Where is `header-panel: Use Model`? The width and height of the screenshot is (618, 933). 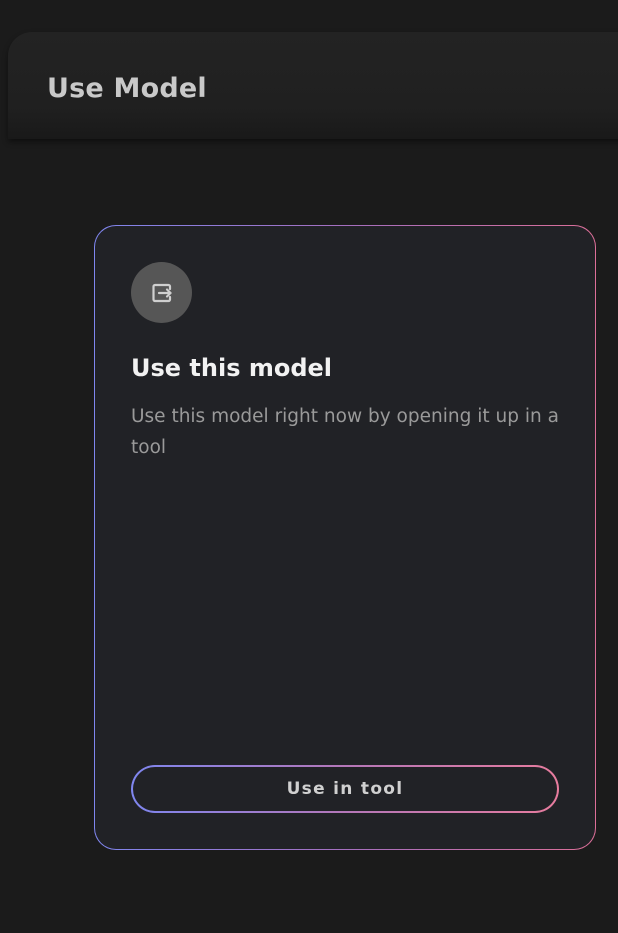 header-panel: Use Model is located at coordinates (313, 85).